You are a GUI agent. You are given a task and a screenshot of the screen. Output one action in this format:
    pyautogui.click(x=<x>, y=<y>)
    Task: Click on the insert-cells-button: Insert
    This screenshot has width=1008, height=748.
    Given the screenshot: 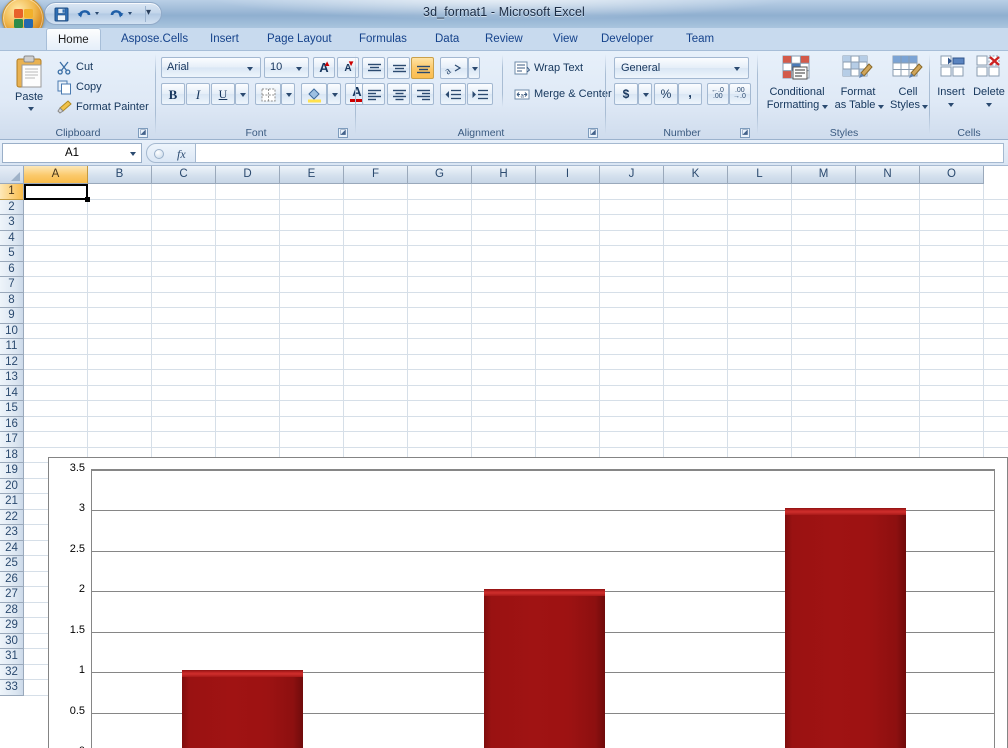 What is the action you would take?
    pyautogui.click(x=951, y=86)
    